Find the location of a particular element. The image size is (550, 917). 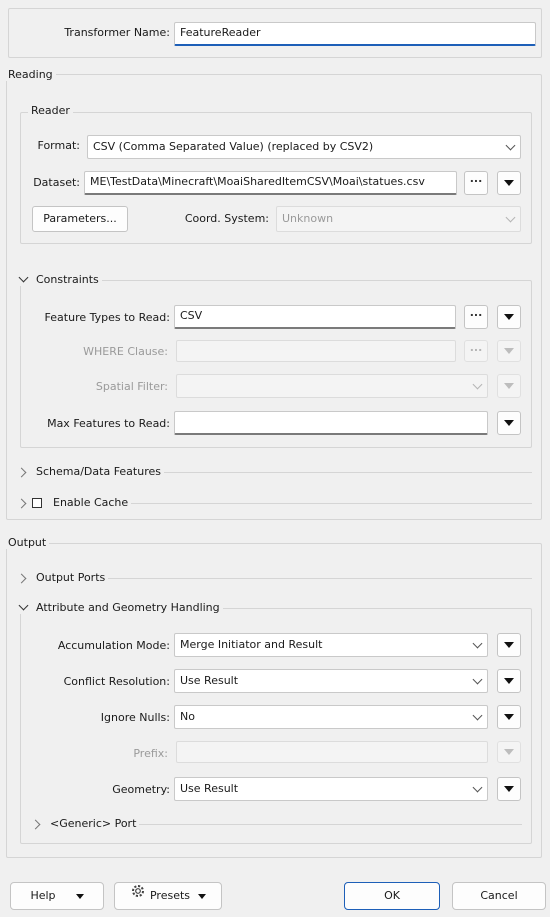

accumulation-mode-label: Accumulation Mode: is located at coordinates (113, 645).